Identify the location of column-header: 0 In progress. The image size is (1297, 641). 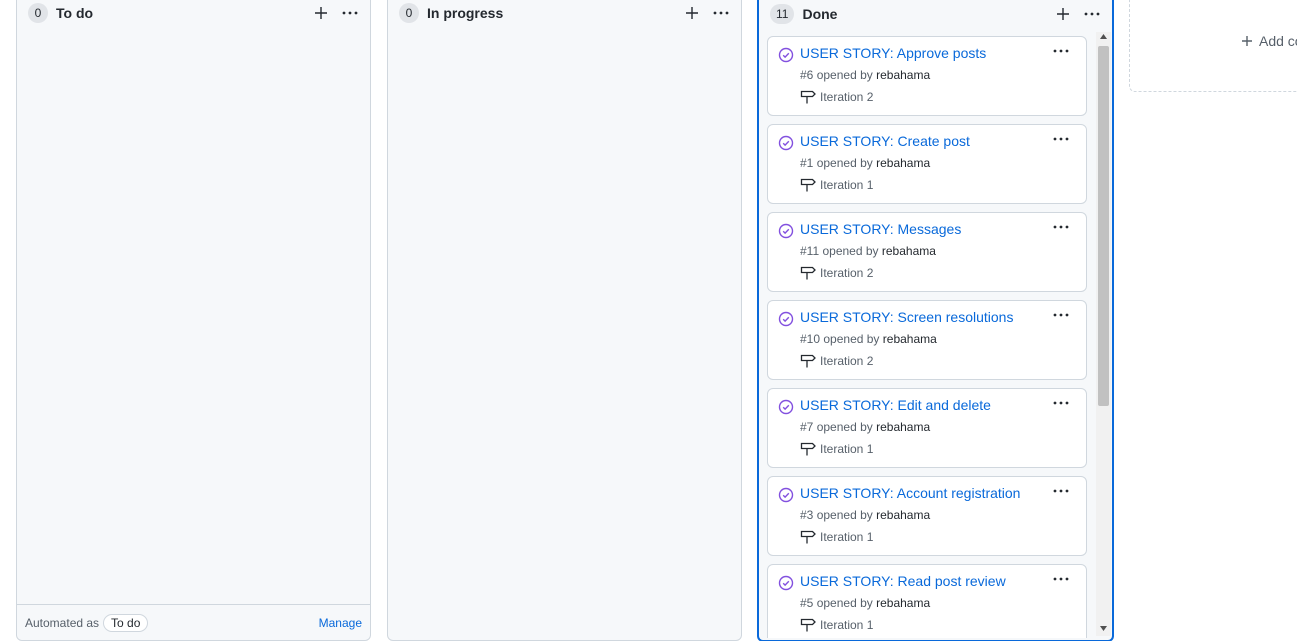
(564, 13).